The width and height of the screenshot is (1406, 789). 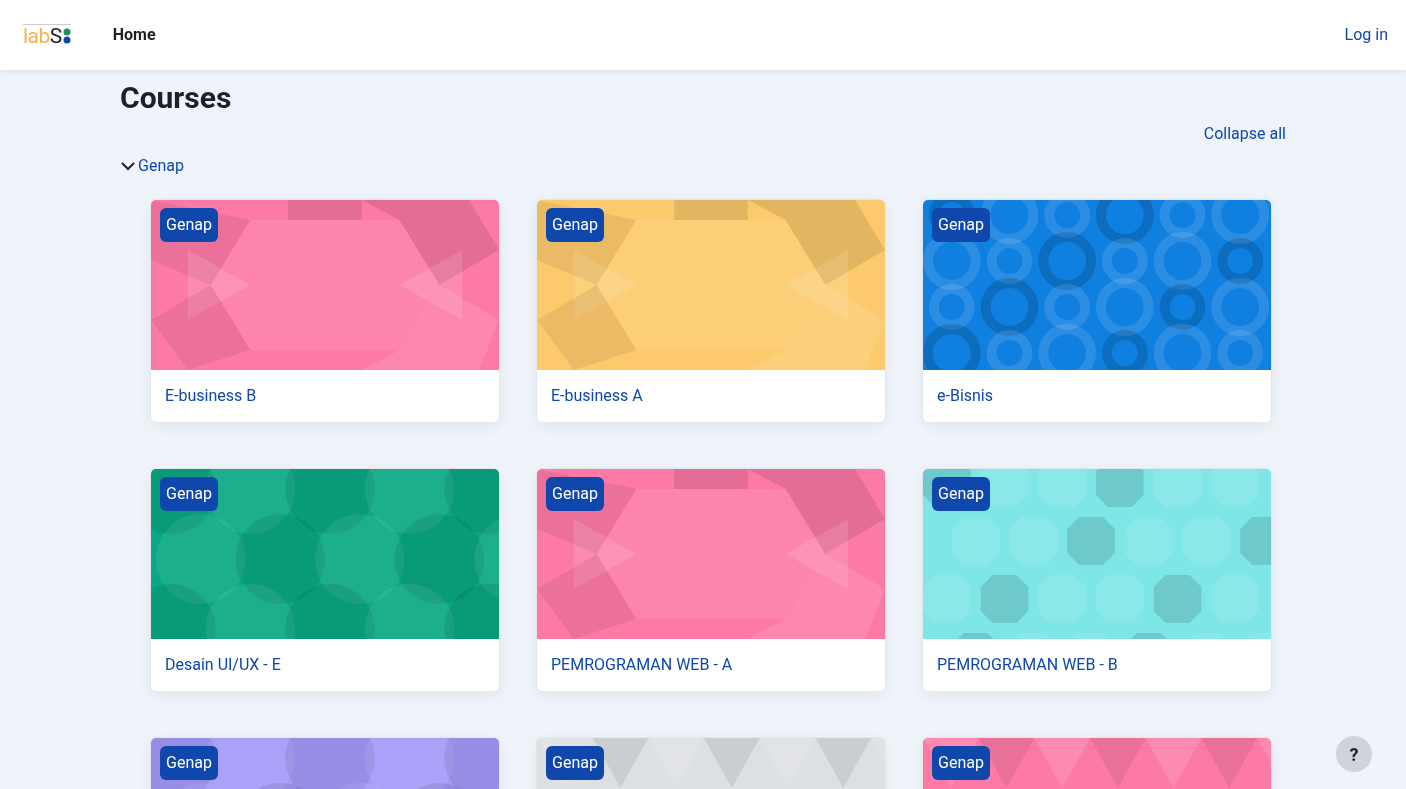 What do you see at coordinates (223, 665) in the screenshot?
I see `course-name: Desain UI/UX - E` at bounding box center [223, 665].